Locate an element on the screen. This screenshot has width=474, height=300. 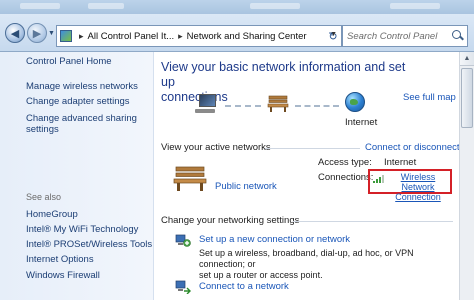
breadcrumb-network-sharing-center: Network and Sharing Center is located at coordinates (247, 36).